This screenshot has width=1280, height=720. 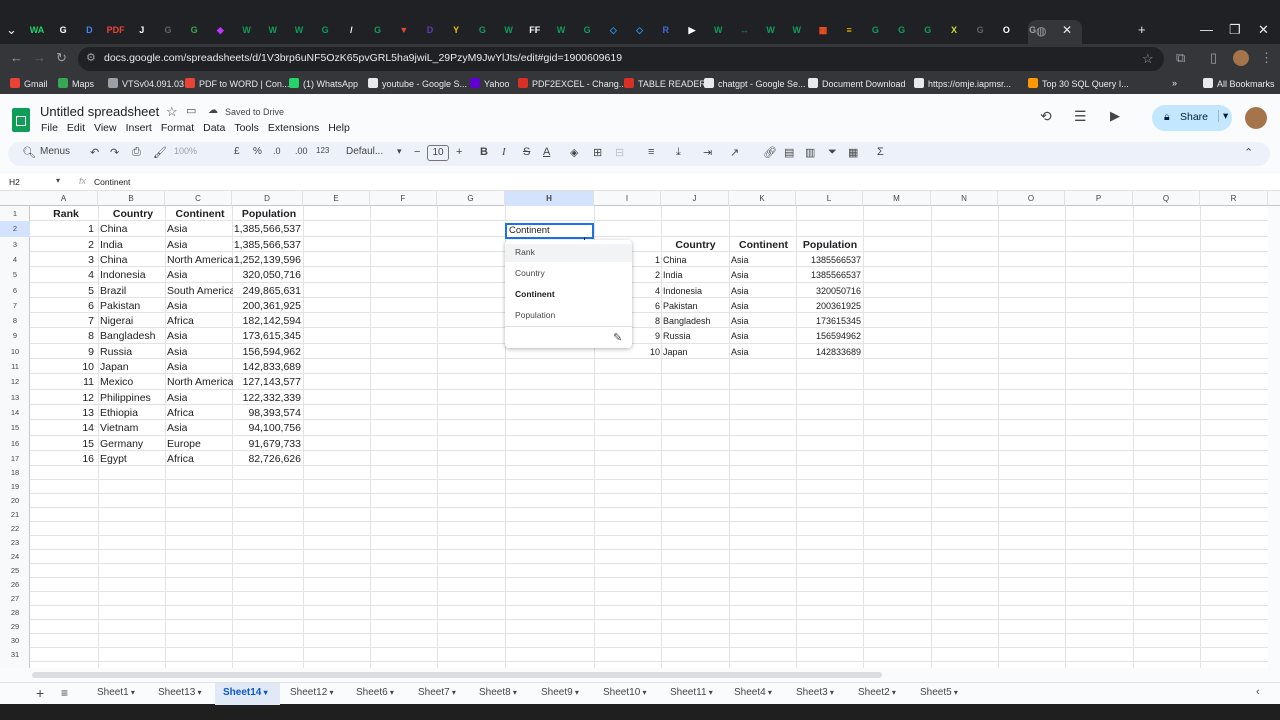 I want to click on menu-tools: Tools, so click(x=246, y=128).